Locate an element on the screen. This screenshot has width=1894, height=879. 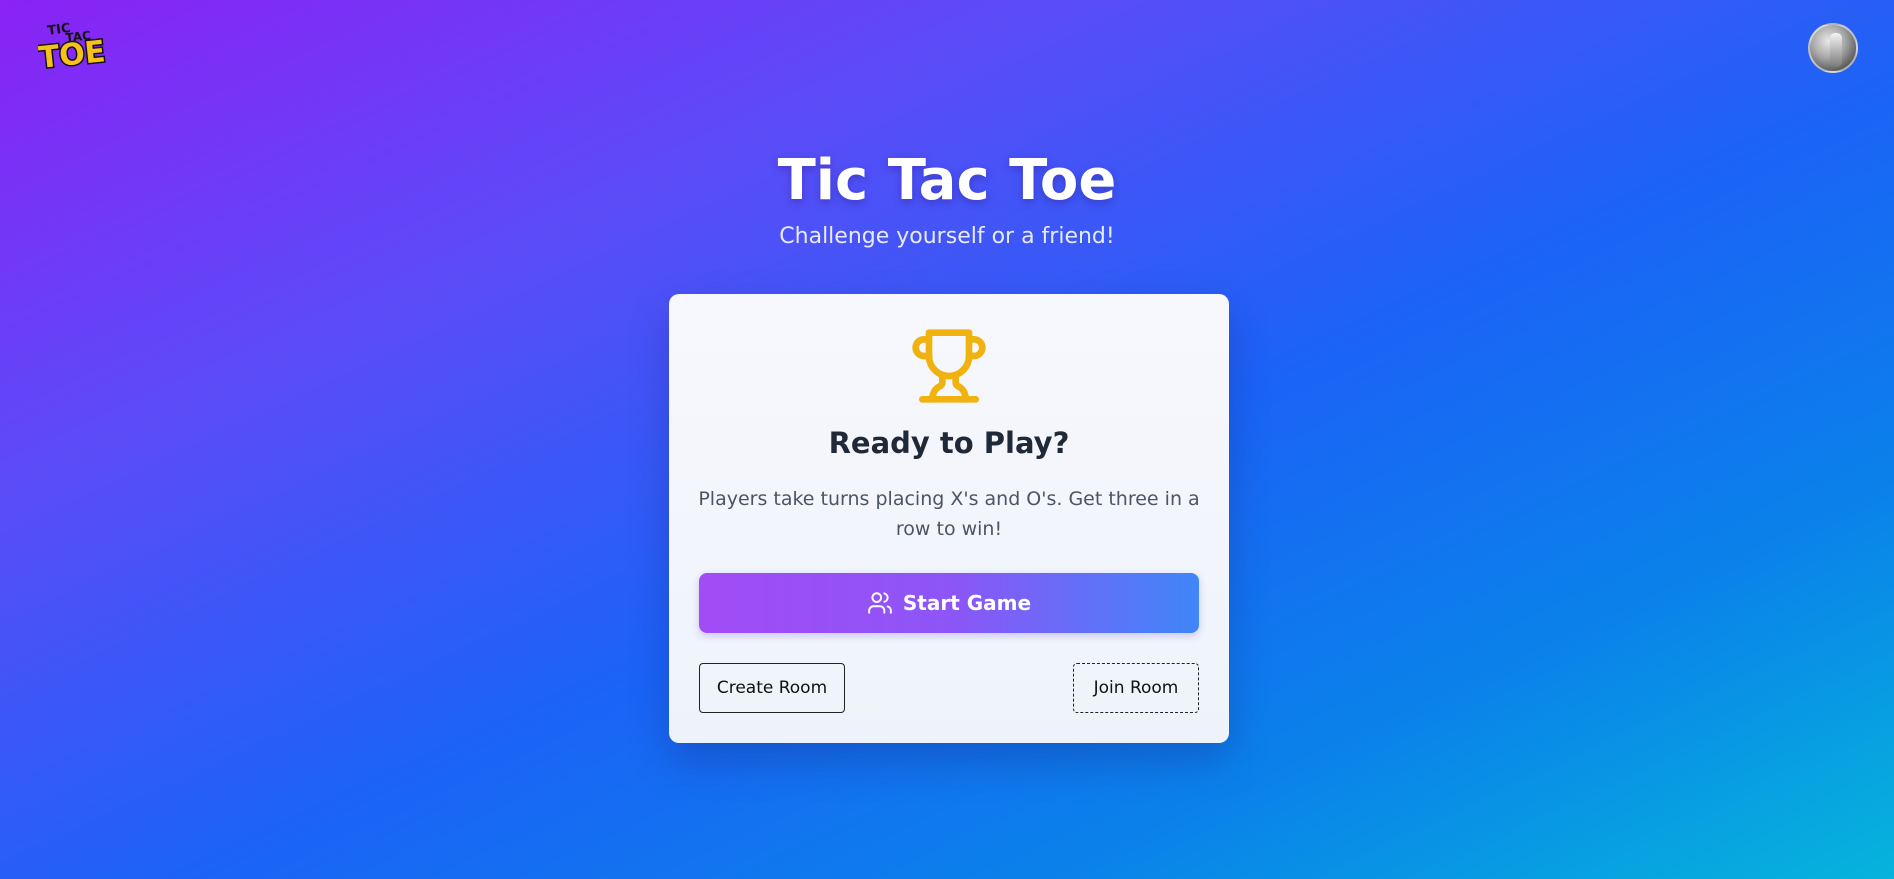
create-room-button: Create Room is located at coordinates (772, 688).